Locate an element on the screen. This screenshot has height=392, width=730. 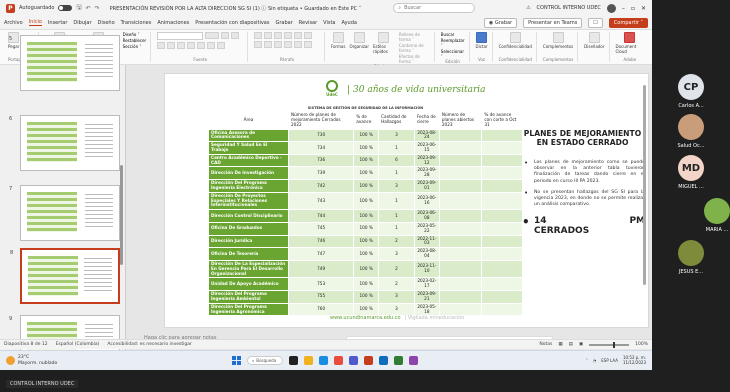
replace-button: Reemplazar ˅ is located at coordinates (453, 43).